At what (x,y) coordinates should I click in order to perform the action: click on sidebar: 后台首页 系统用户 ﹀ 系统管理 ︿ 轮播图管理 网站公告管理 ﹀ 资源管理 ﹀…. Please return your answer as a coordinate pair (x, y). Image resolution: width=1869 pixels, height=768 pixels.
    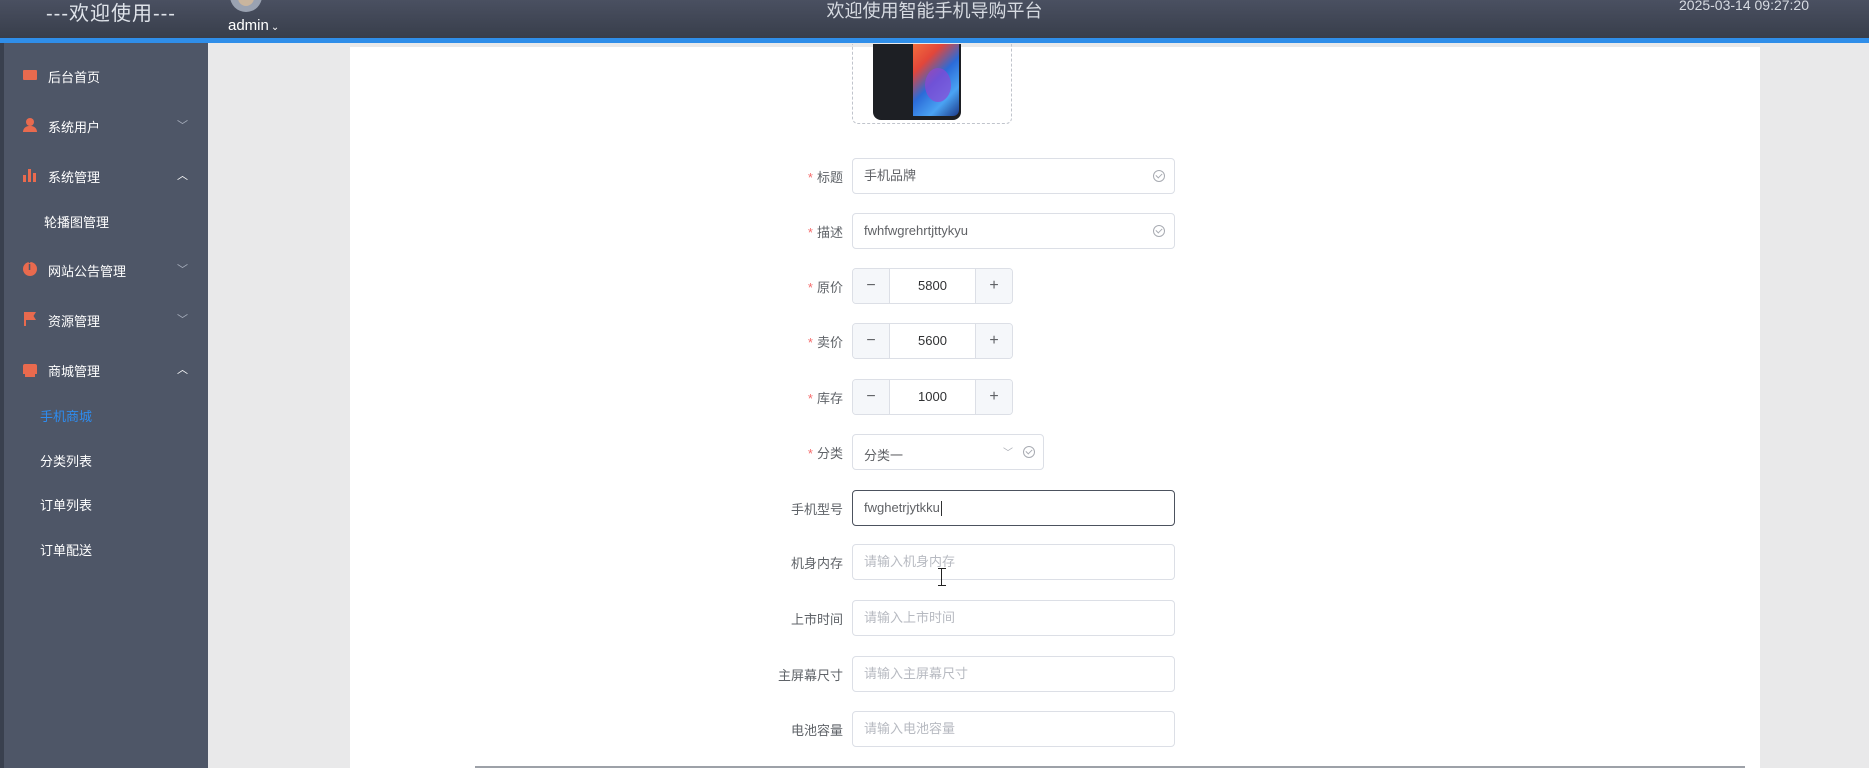
    Looking at the image, I should click on (104, 405).